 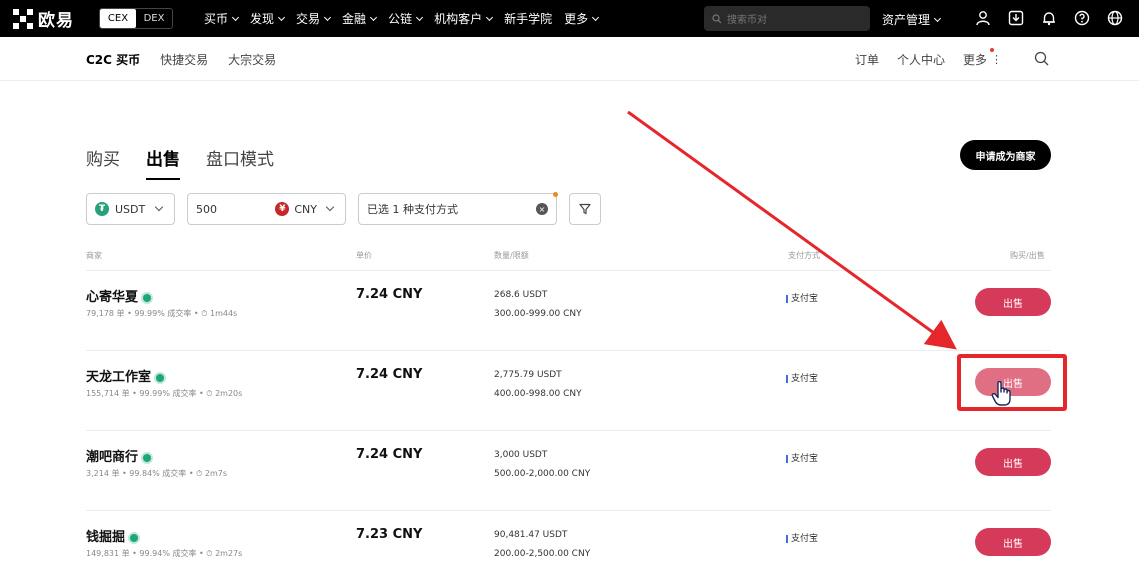 I want to click on tab-buy: 购买, so click(x=103, y=162).